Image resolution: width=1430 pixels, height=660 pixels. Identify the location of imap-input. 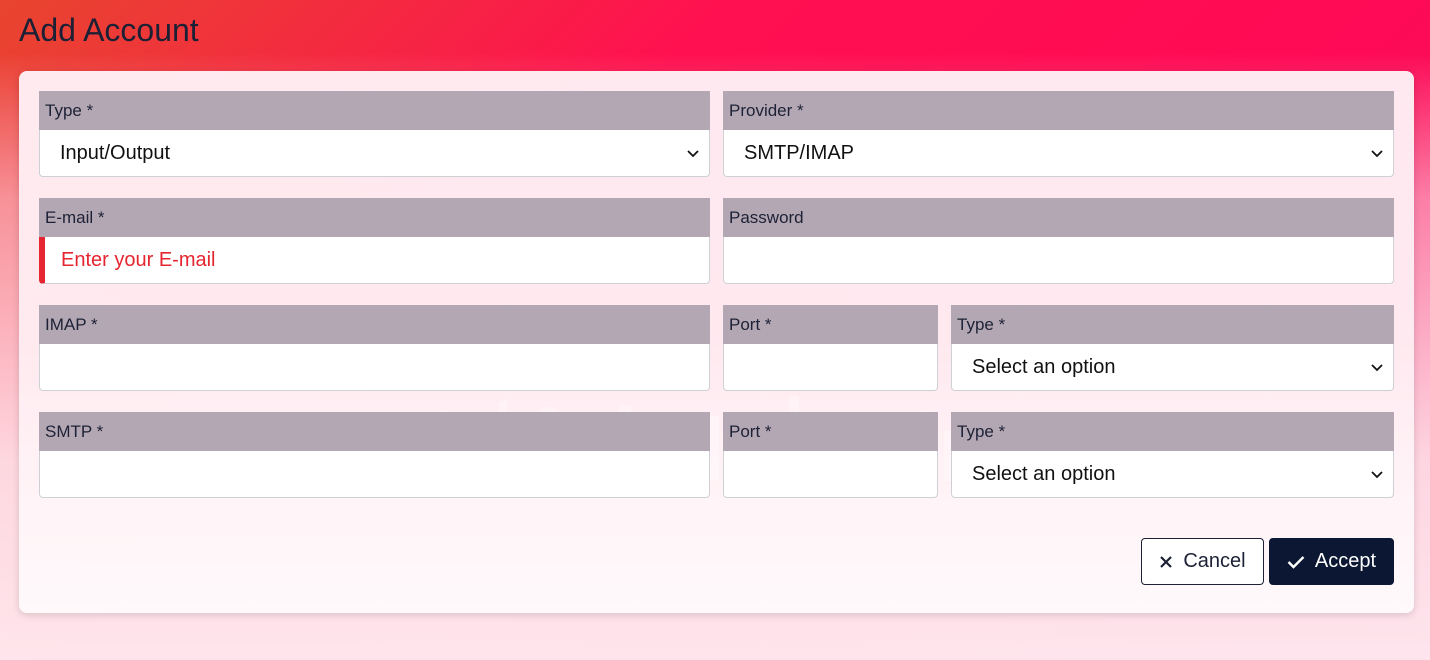
(374, 367).